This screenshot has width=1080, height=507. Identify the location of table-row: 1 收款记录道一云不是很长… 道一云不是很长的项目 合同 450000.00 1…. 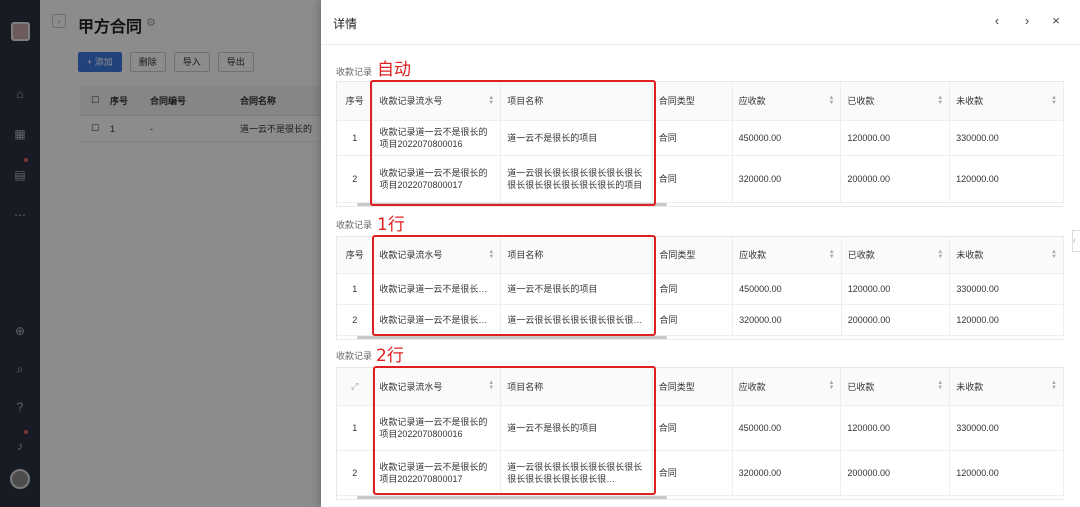
(700, 289).